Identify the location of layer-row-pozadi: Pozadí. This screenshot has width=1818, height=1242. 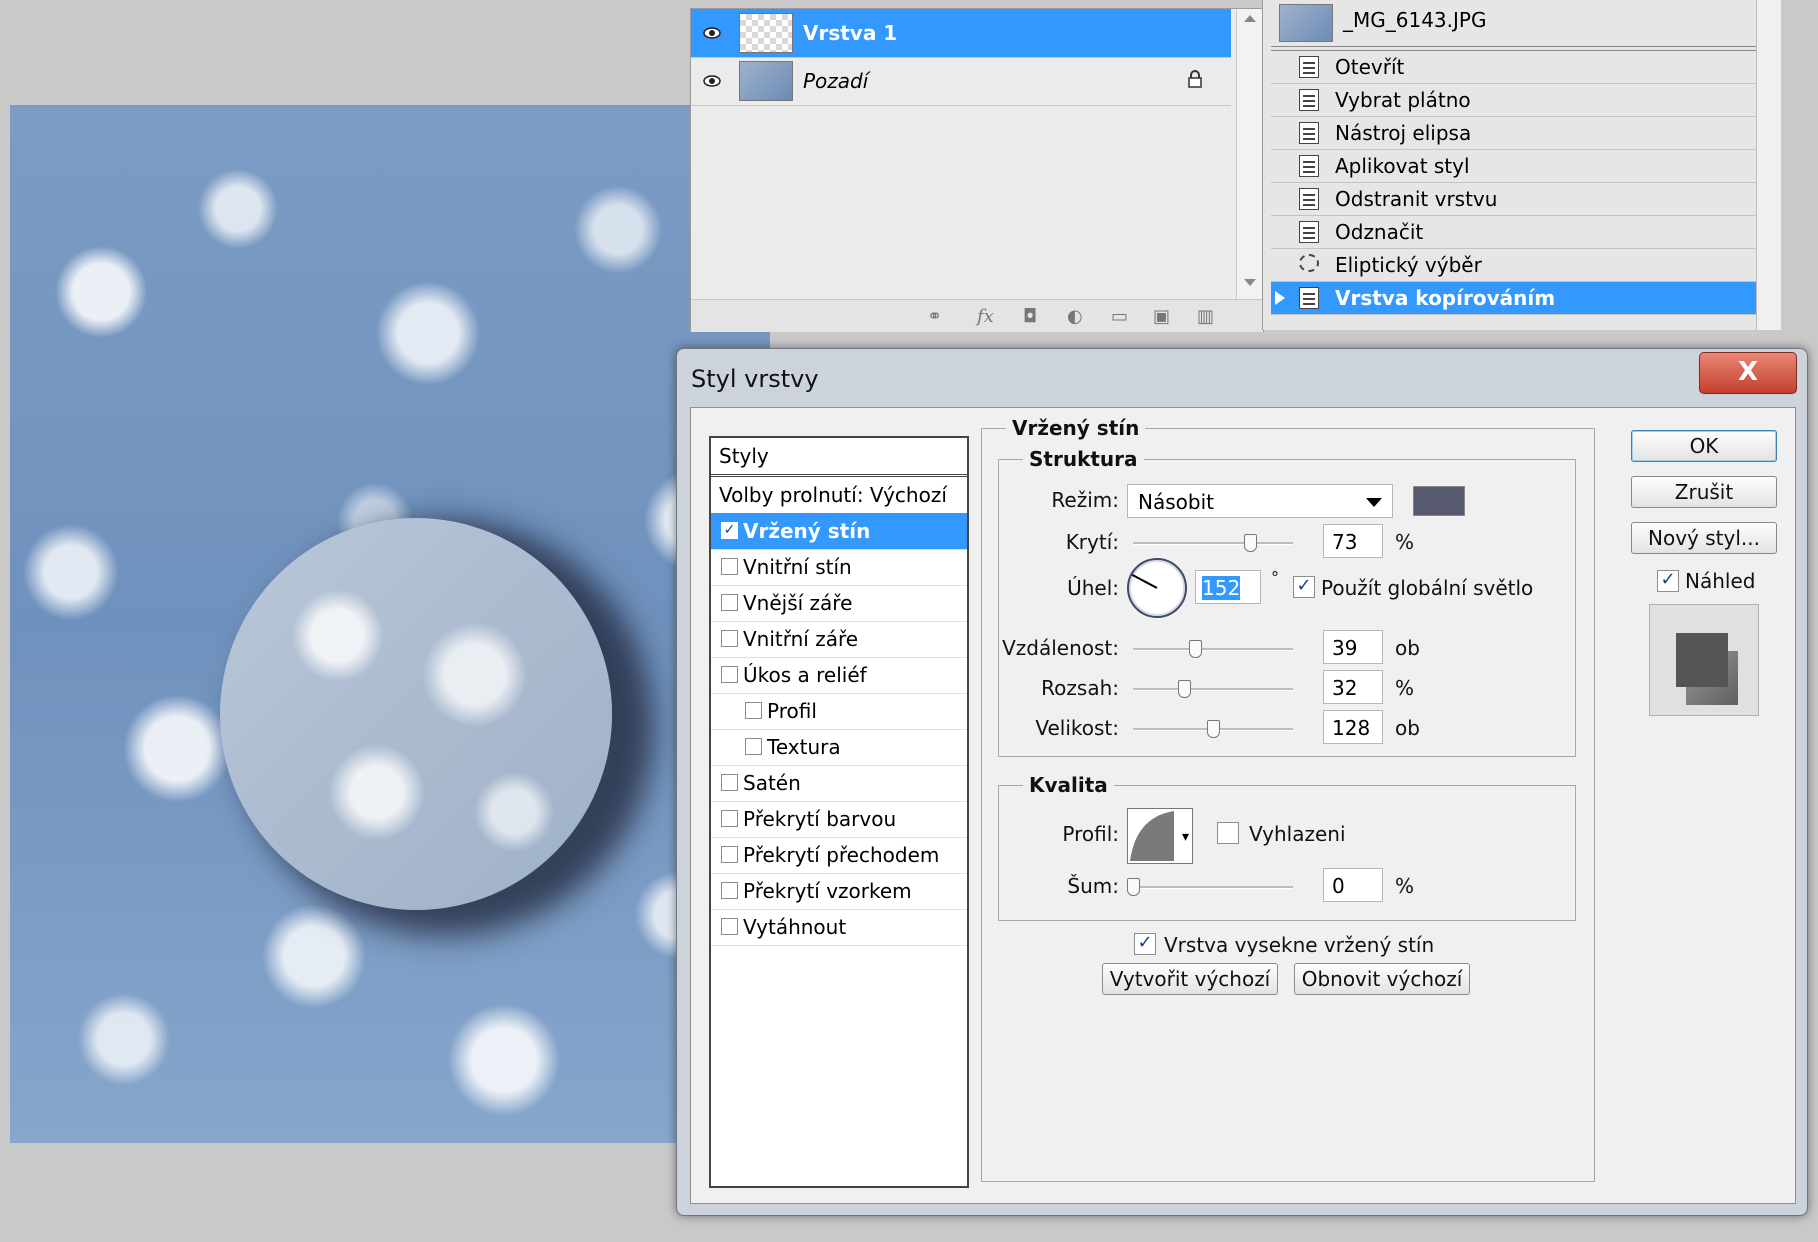
(961, 81).